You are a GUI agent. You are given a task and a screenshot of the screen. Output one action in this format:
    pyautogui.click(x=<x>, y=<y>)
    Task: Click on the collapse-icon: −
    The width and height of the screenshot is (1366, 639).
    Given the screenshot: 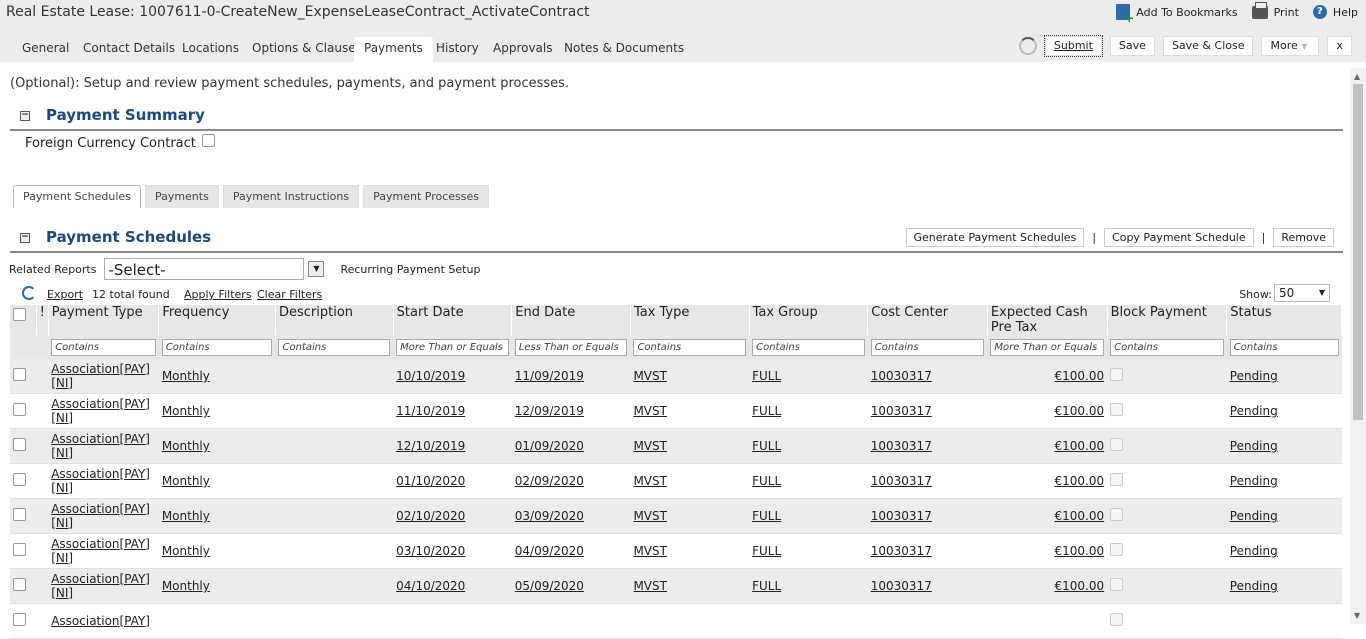 What is the action you would take?
    pyautogui.click(x=25, y=238)
    